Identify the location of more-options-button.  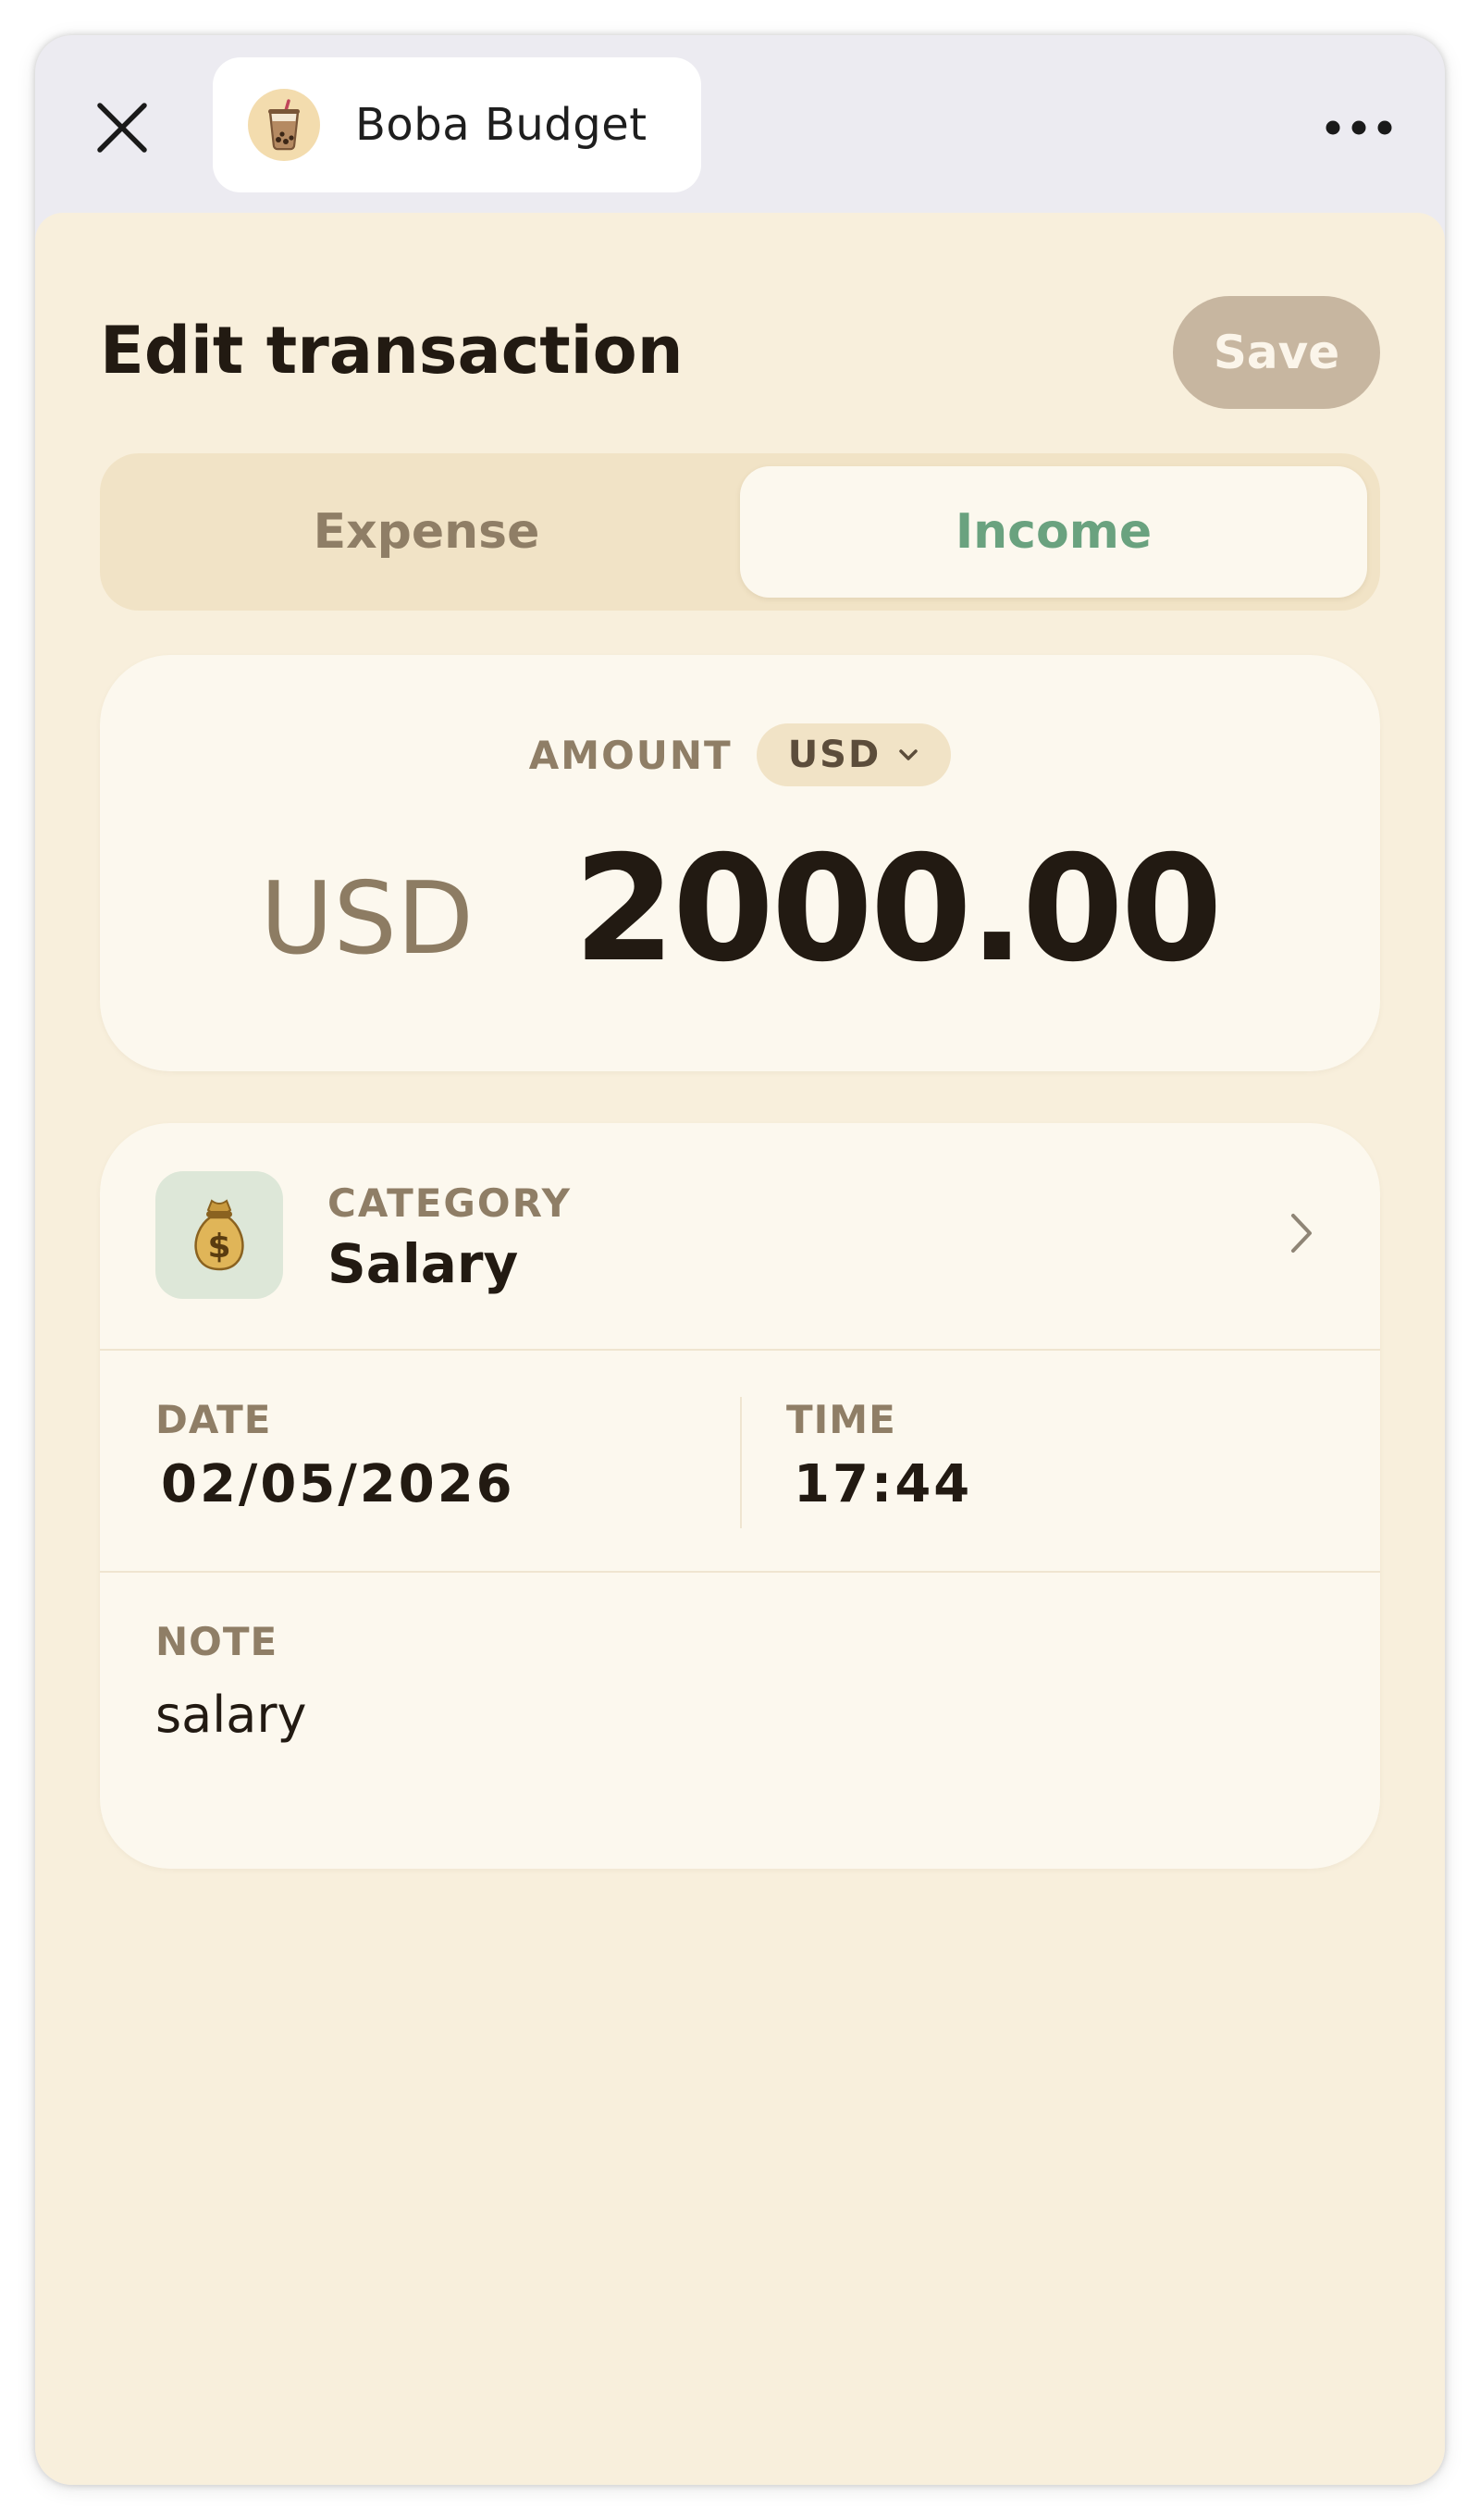
(1359, 127).